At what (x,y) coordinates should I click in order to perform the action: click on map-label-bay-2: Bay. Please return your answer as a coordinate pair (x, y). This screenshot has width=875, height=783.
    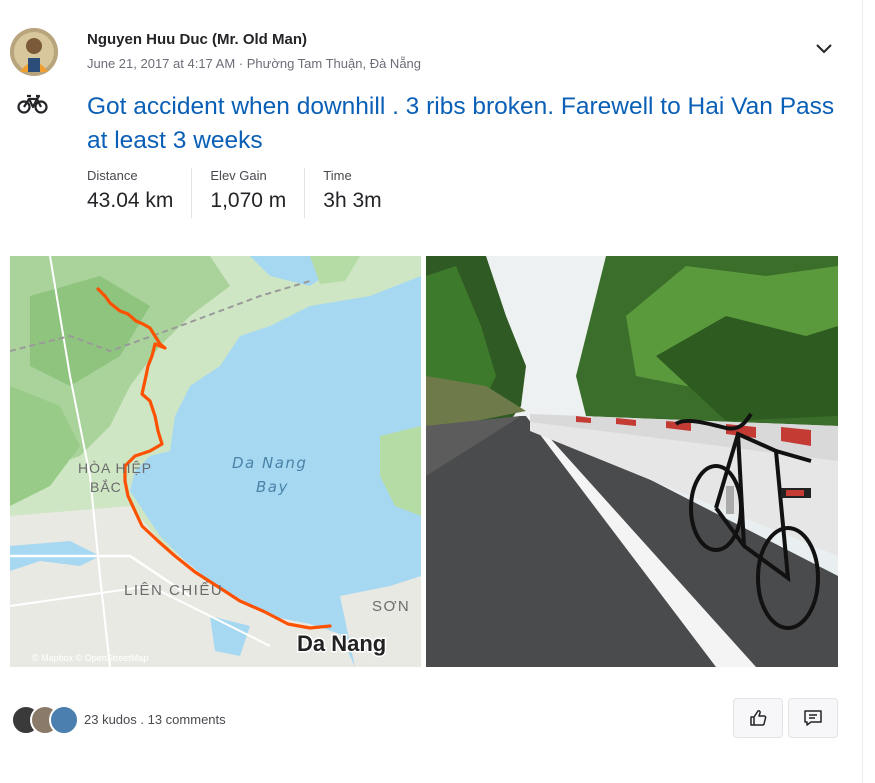
    Looking at the image, I should click on (272, 487).